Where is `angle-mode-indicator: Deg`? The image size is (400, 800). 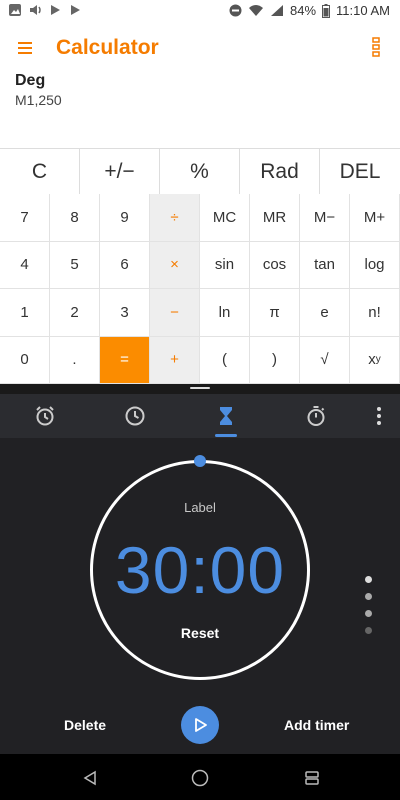 angle-mode-indicator: Deg is located at coordinates (30, 80).